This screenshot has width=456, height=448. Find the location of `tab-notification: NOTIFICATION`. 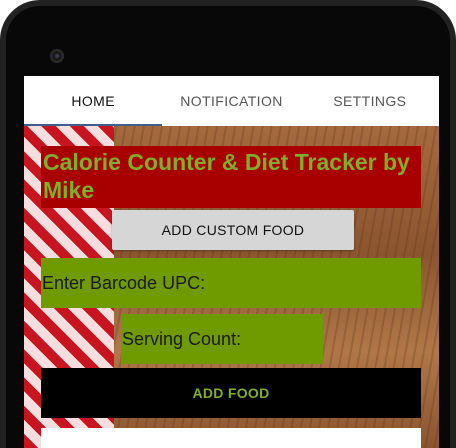

tab-notification: NOTIFICATION is located at coordinates (231, 101).